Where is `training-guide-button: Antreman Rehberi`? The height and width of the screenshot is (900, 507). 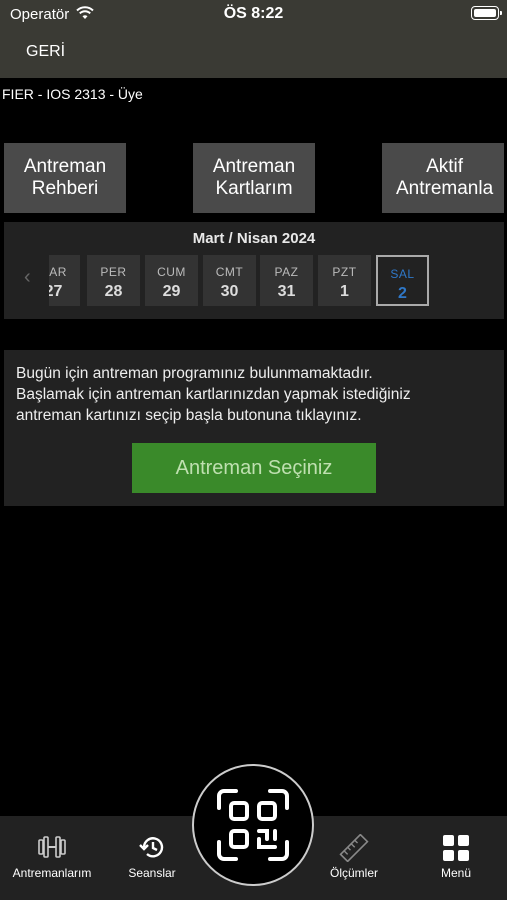
training-guide-button: Antreman Rehberi is located at coordinates (65, 178).